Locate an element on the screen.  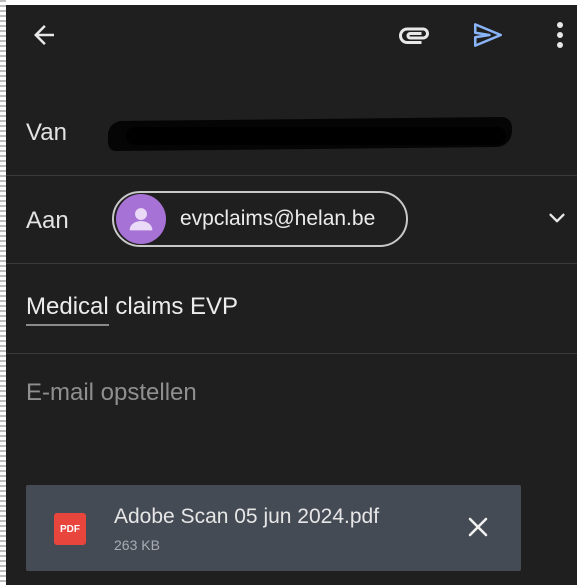
more-options-button is located at coordinates (558, 35).